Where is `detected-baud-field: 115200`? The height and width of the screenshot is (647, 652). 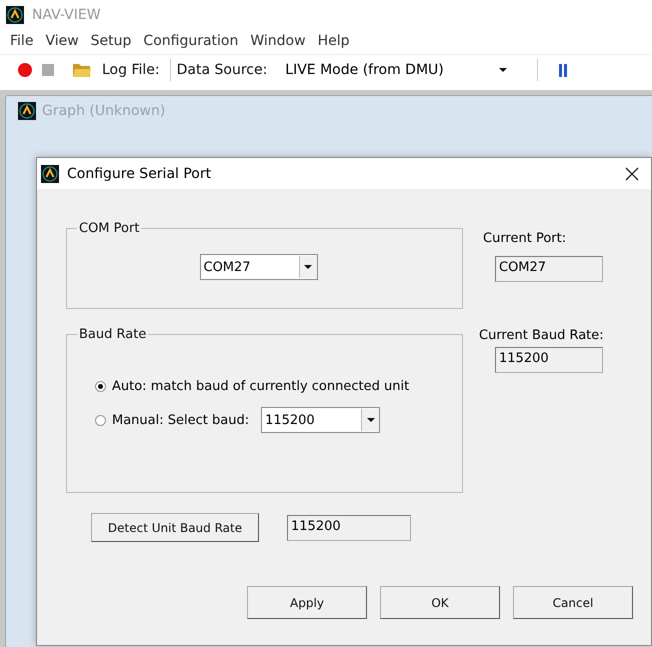
detected-baud-field: 115200 is located at coordinates (349, 527).